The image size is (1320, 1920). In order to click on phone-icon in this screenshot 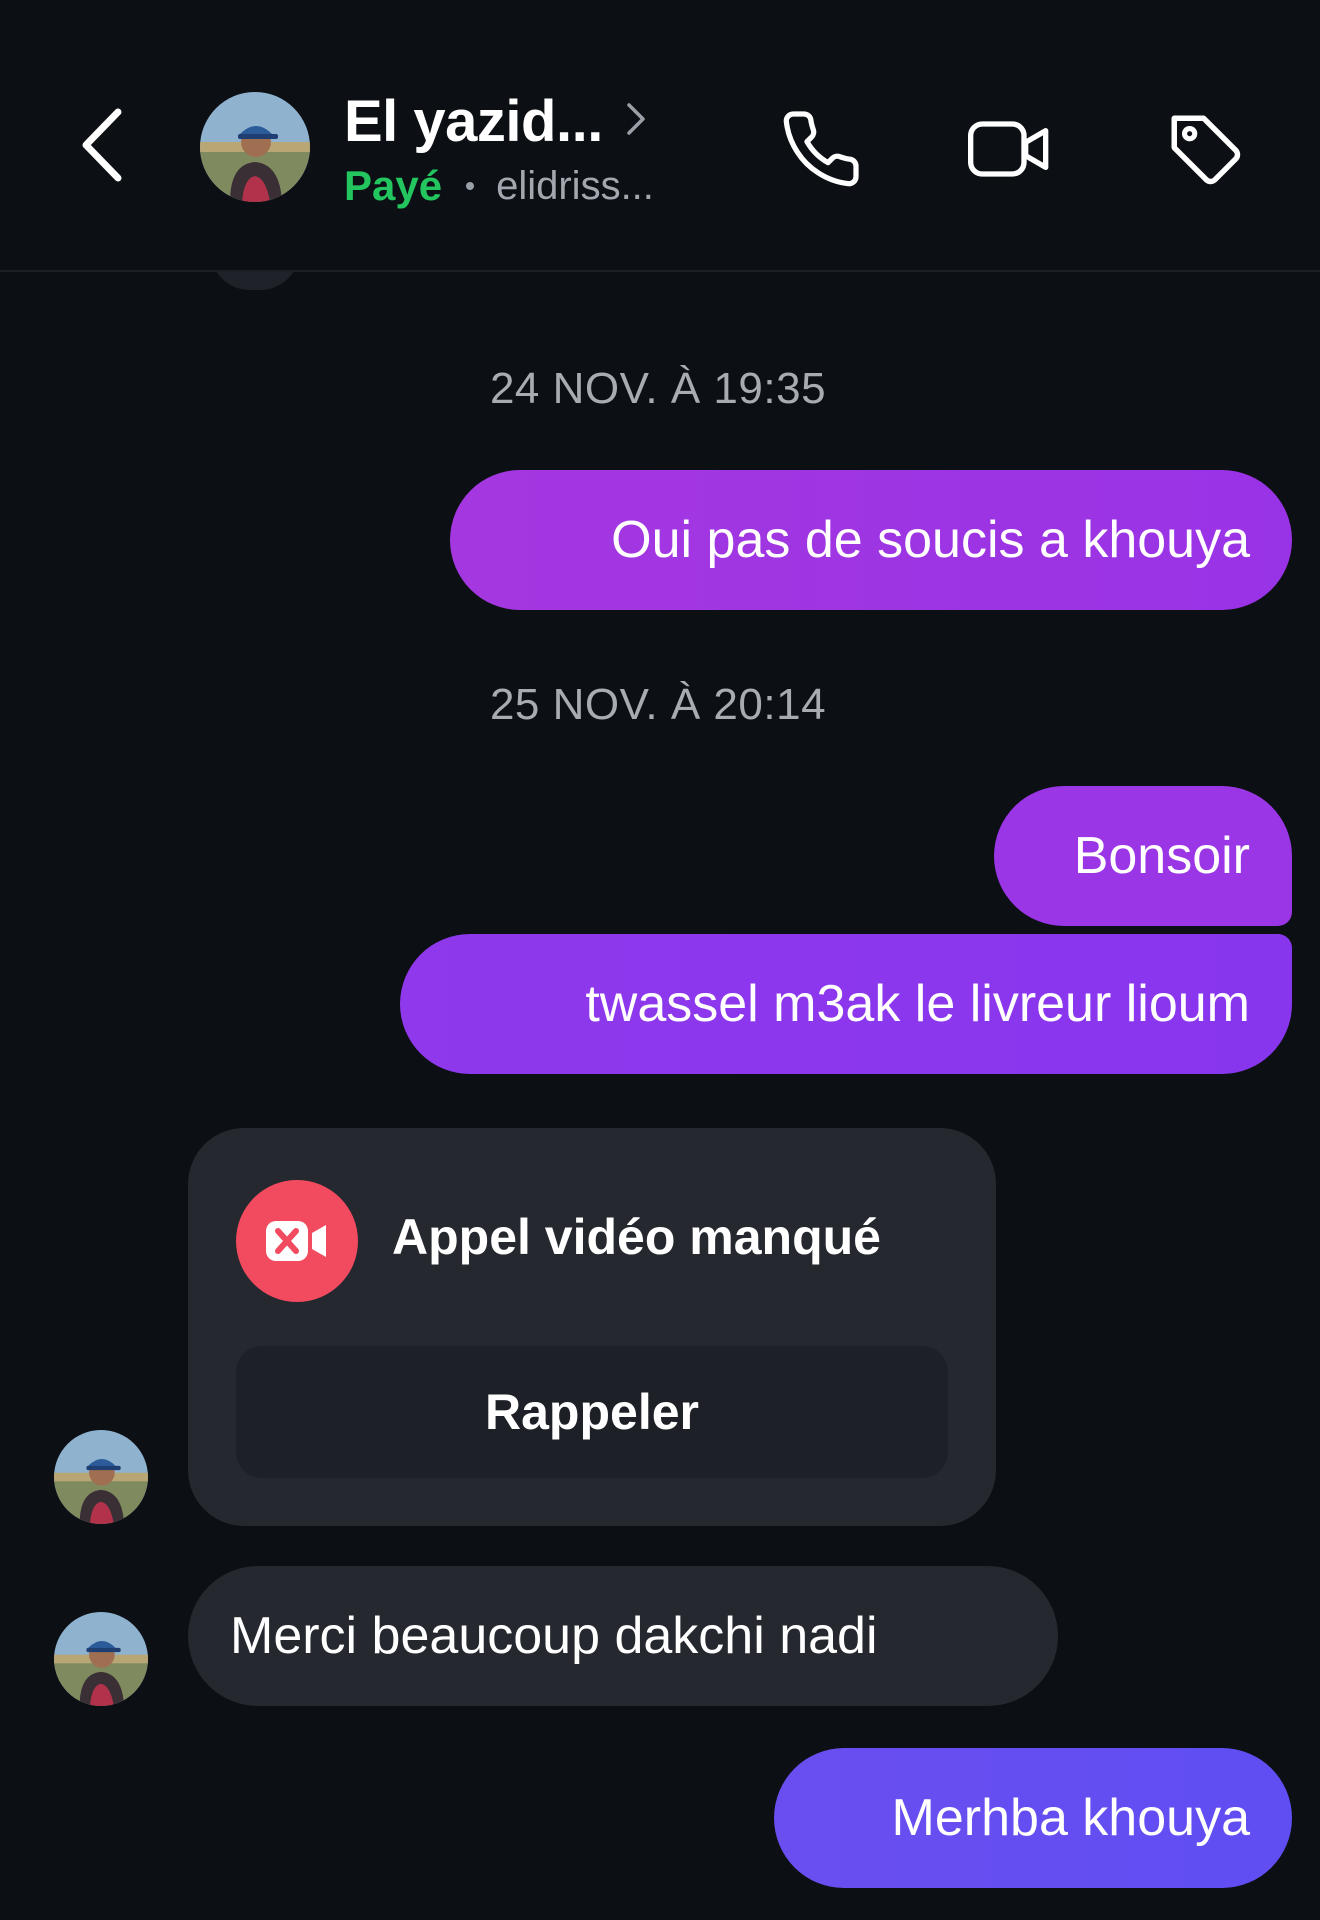, I will do `click(821, 149)`.